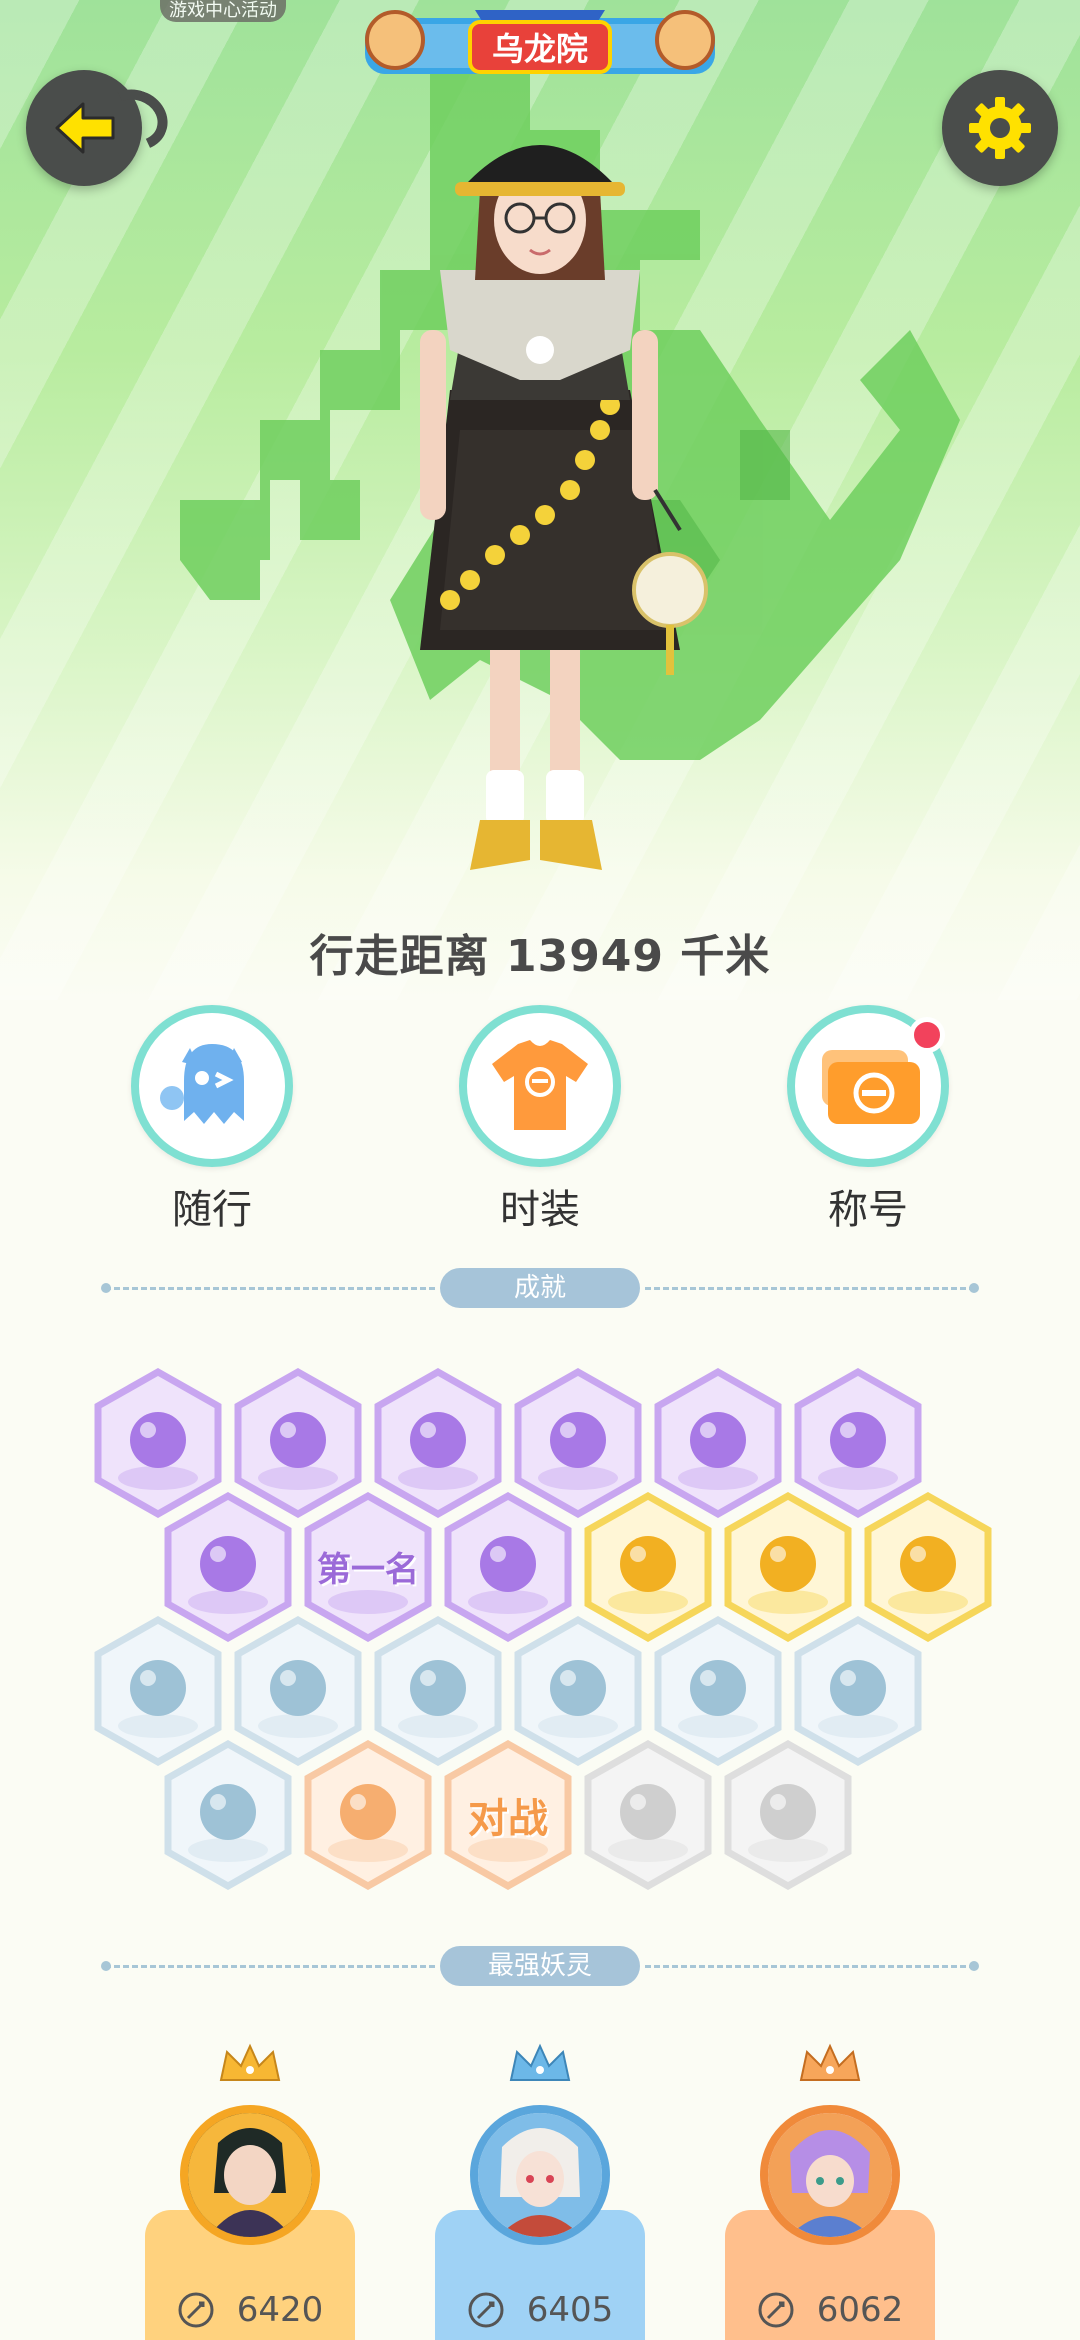 This screenshot has height=2340, width=1080. I want to click on spirit-score-row: 6420, so click(250, 2310).